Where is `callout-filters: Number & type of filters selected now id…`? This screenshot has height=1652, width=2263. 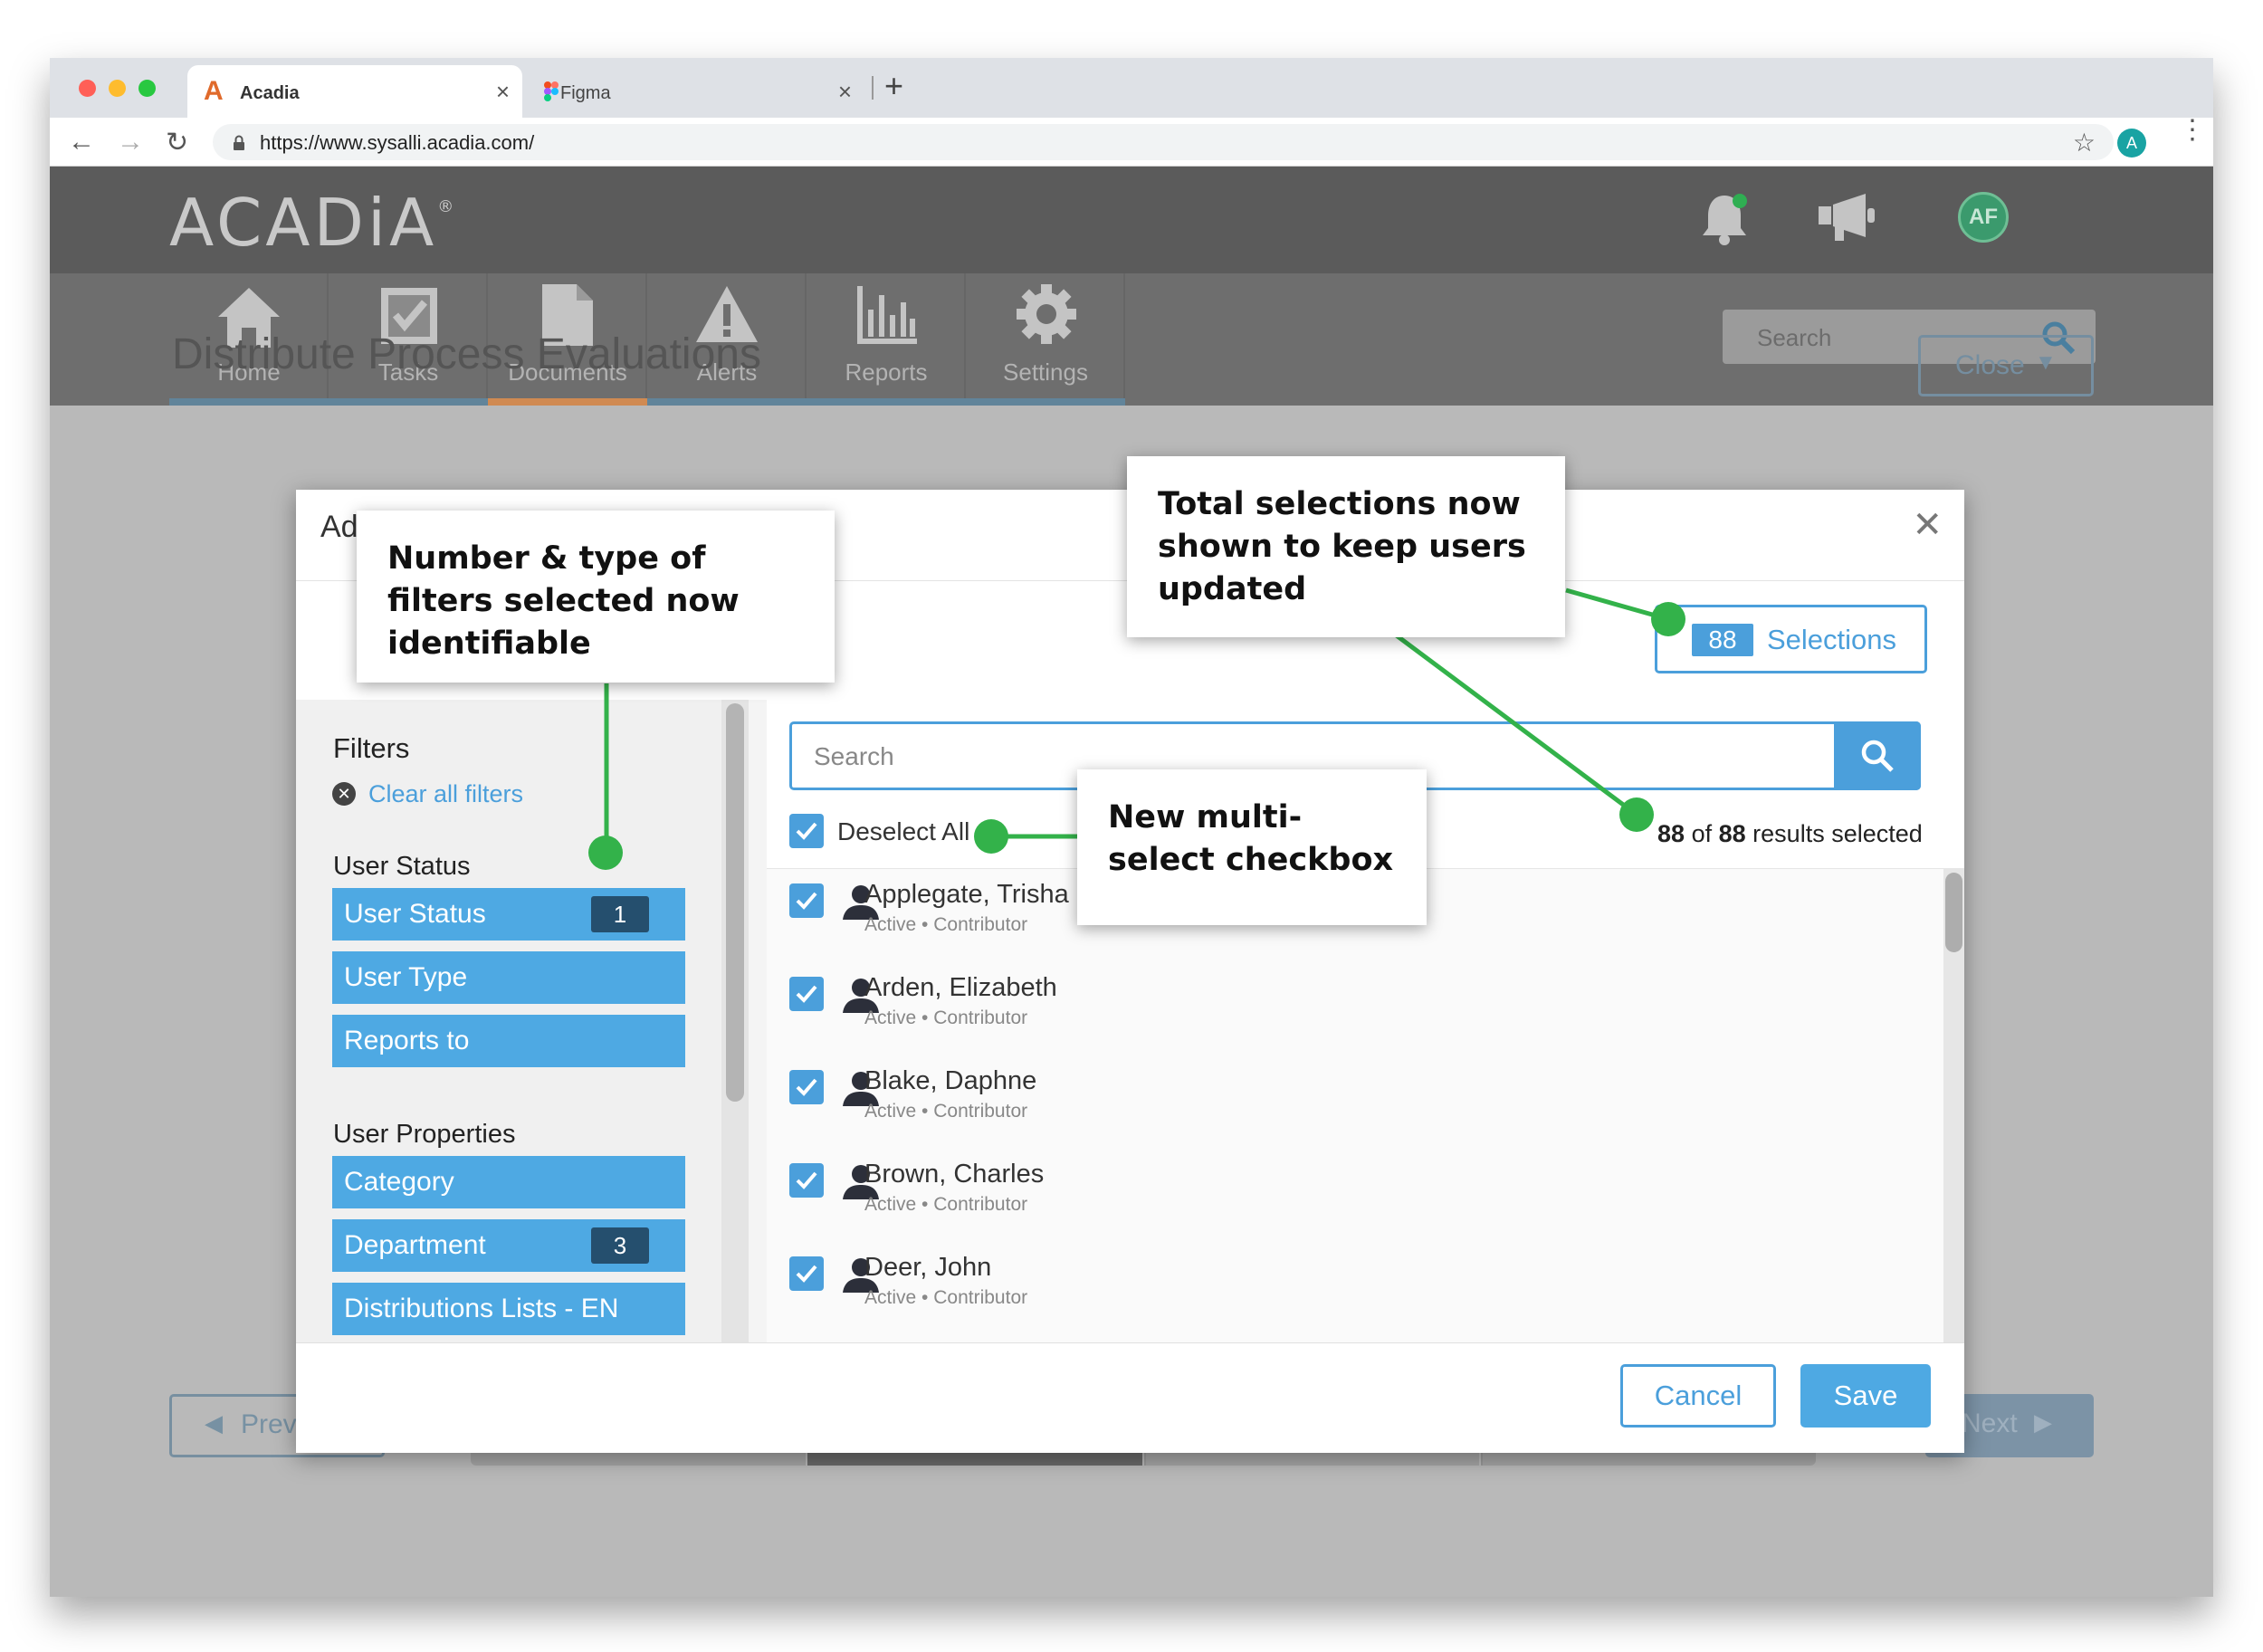 callout-filters: Number & type of filters selected now id… is located at coordinates (596, 597).